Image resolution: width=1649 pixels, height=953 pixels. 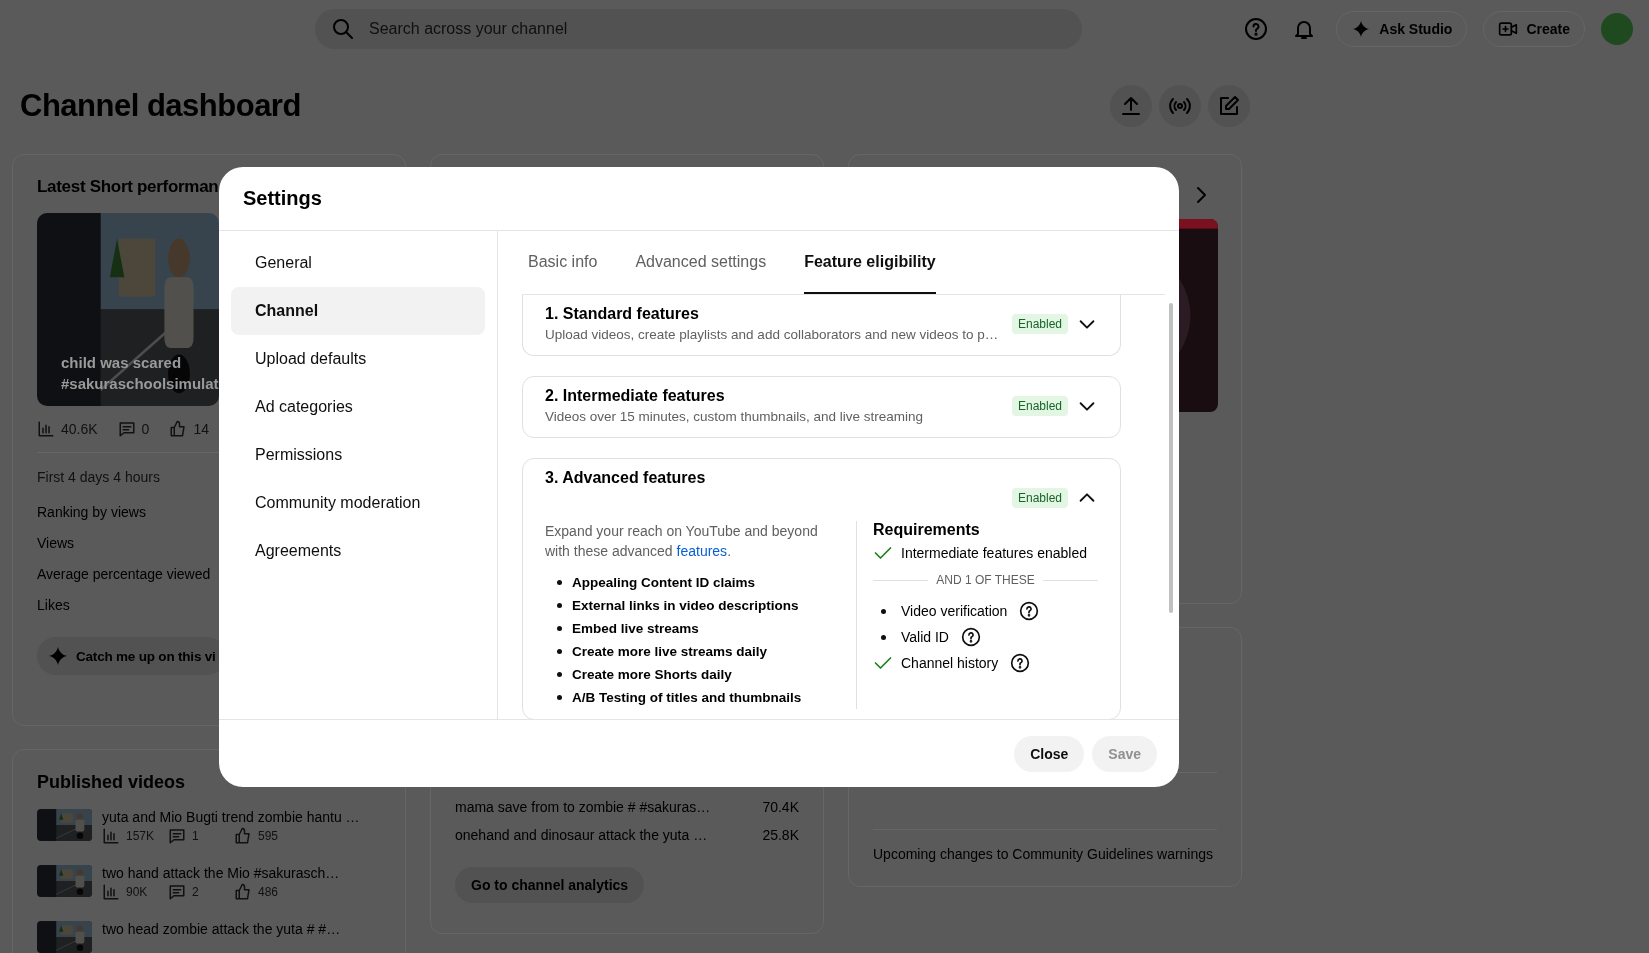 I want to click on sparkle-icon, so click(x=58, y=656).